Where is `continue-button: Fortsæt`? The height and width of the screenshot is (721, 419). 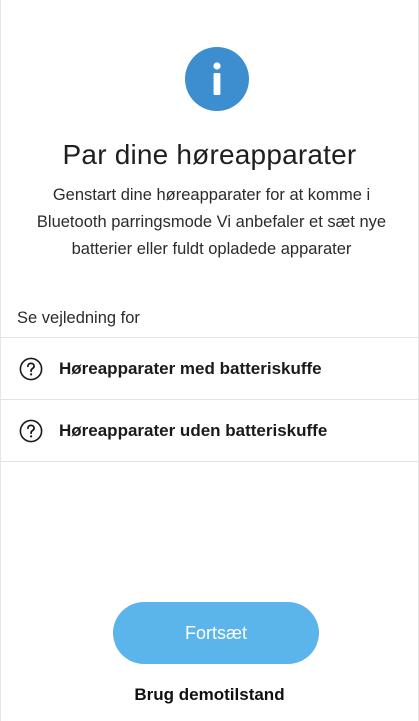
continue-button: Fortsæt is located at coordinates (216, 633).